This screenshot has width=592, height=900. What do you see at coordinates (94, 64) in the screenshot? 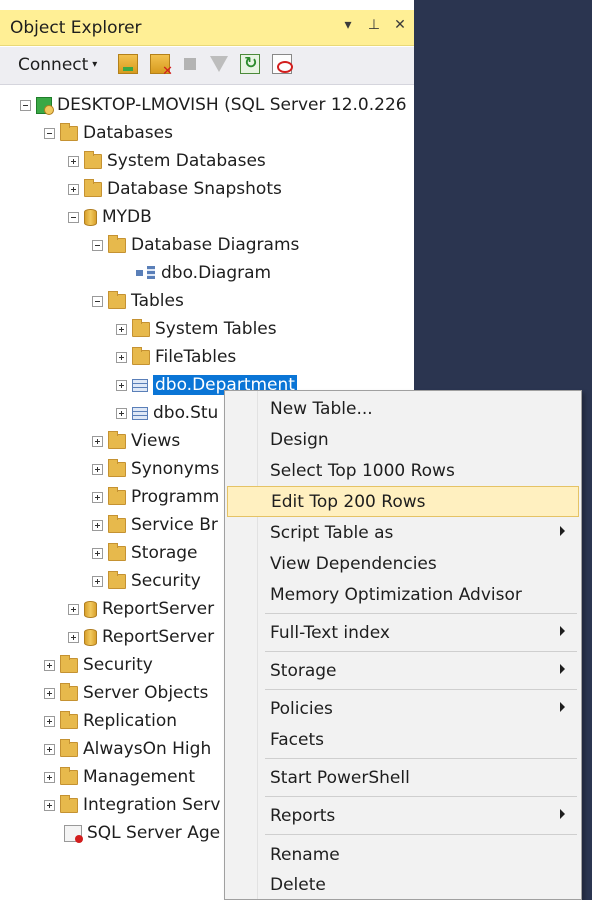
I see `connect-dropdown-icon: ▾` at bounding box center [94, 64].